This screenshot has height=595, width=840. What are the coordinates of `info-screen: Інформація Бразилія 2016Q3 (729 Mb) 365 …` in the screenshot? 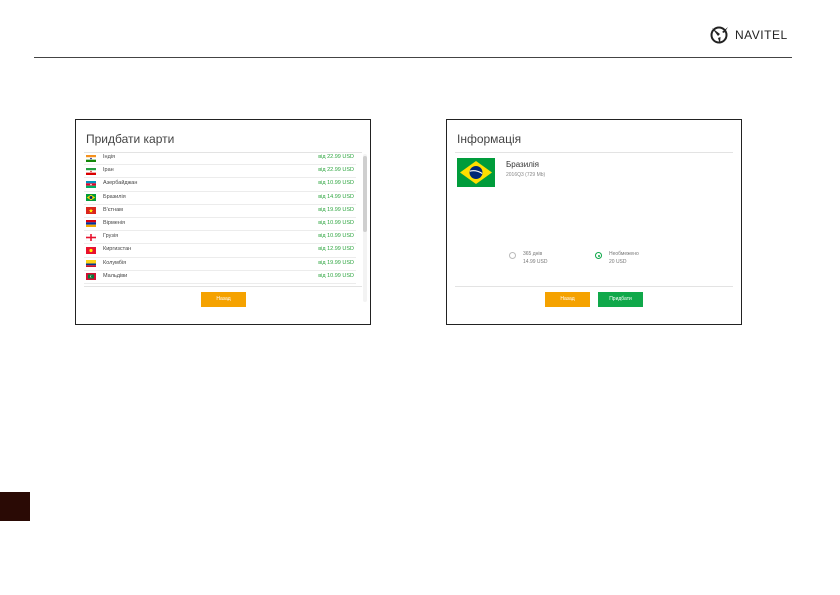 It's located at (594, 222).